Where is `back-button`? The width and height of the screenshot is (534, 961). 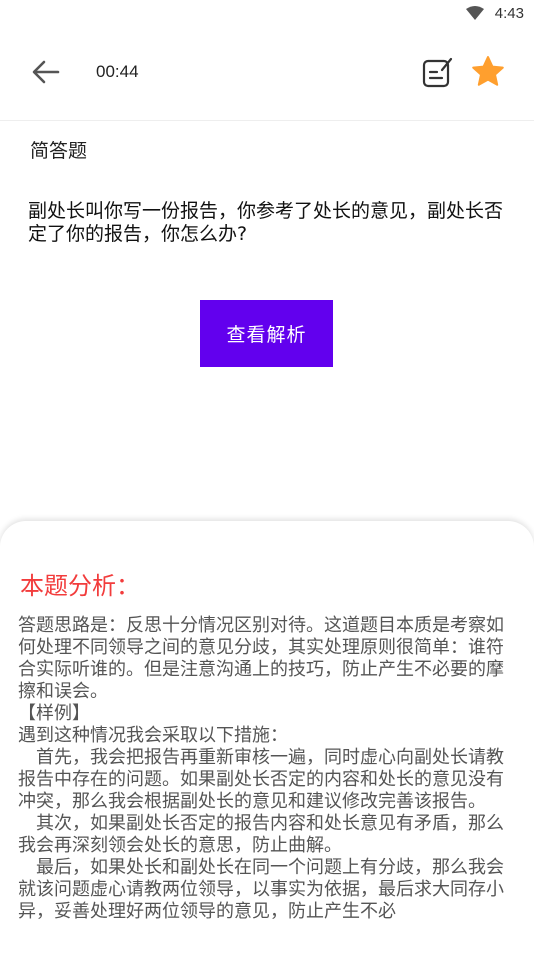 back-button is located at coordinates (46, 72).